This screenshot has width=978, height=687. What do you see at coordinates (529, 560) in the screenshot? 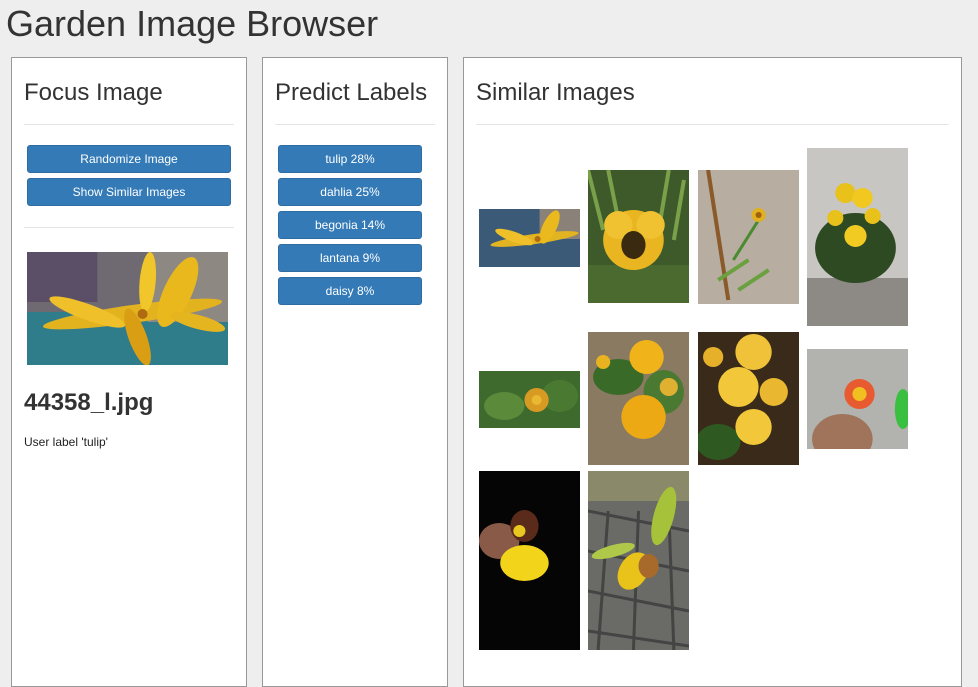
I see `yellow-orchid-image` at bounding box center [529, 560].